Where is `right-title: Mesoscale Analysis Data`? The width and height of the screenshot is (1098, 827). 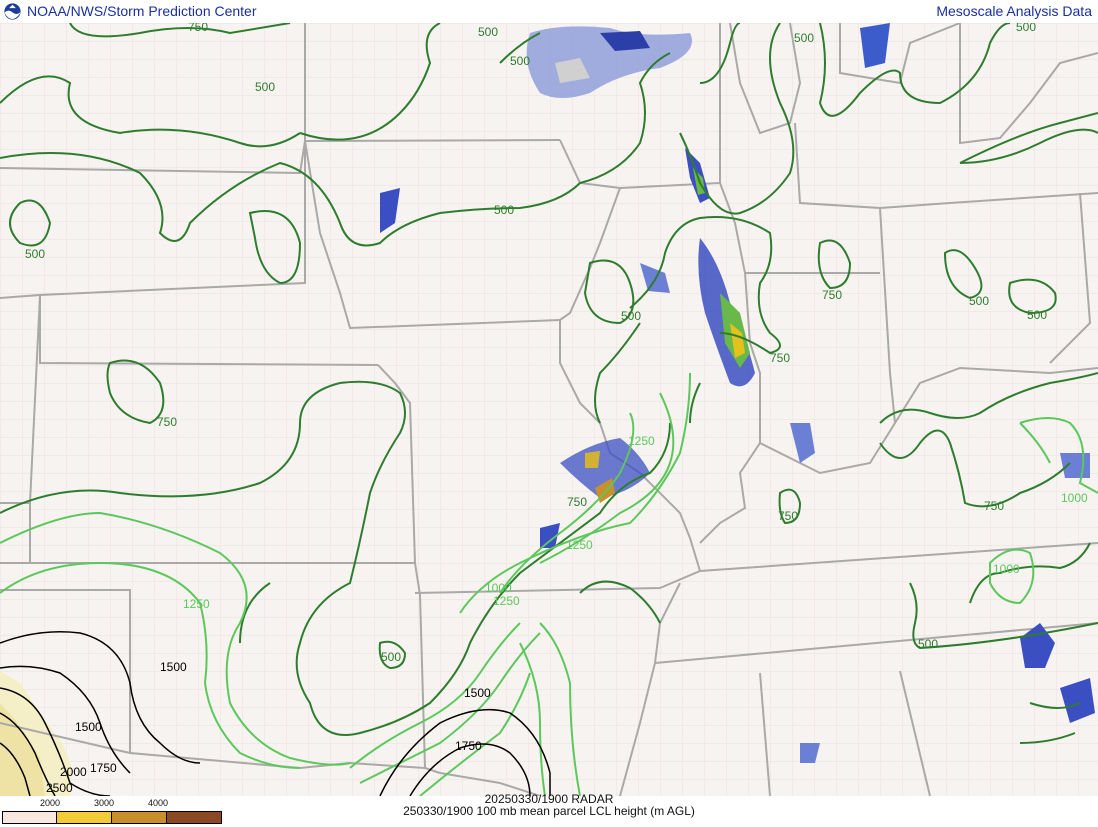 right-title: Mesoscale Analysis Data is located at coordinates (1014, 11).